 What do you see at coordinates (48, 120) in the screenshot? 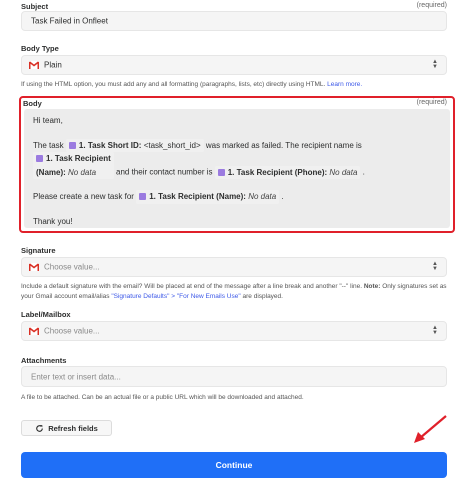
I see `body-greeting: Hi team,` at bounding box center [48, 120].